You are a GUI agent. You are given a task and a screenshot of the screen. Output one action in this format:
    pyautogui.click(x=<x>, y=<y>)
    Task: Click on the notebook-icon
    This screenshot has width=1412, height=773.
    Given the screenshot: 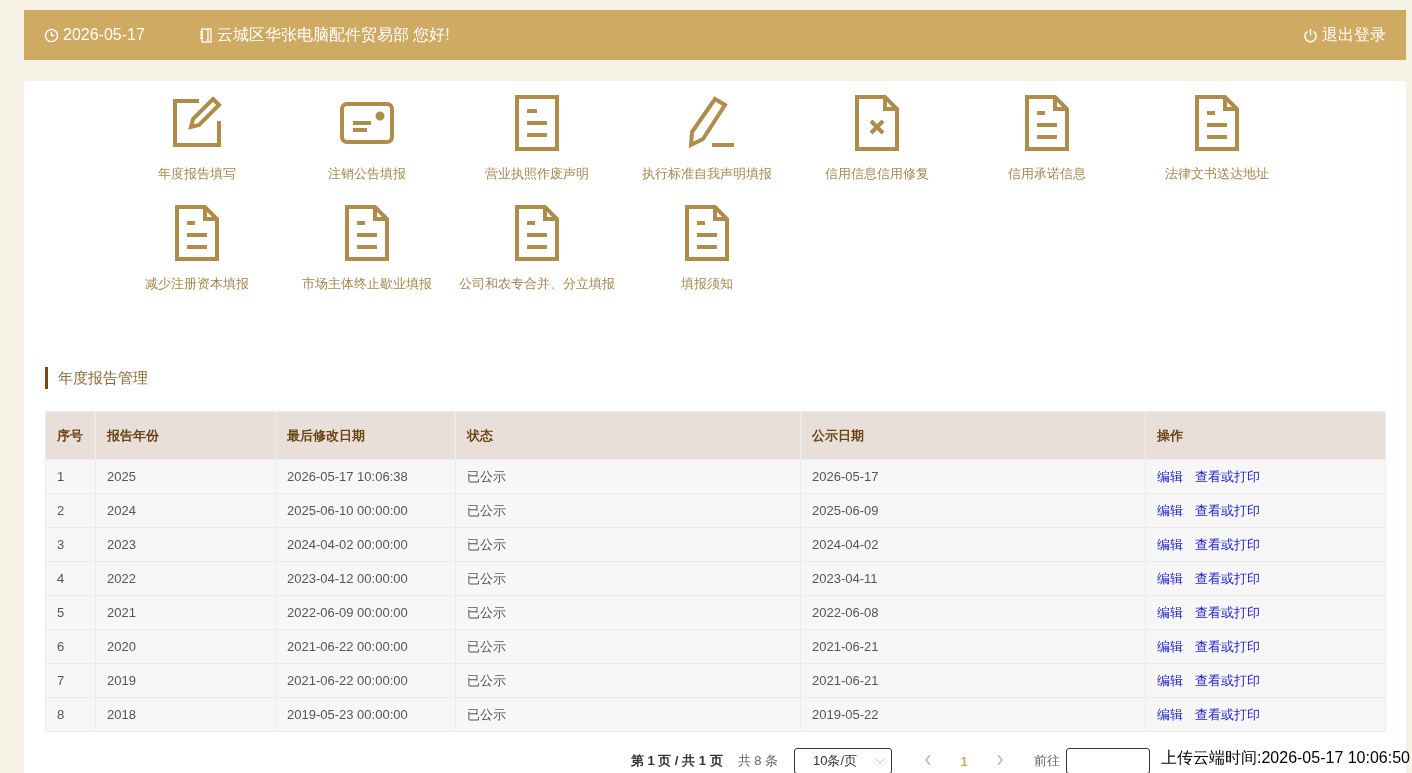 What is the action you would take?
    pyautogui.click(x=206, y=35)
    